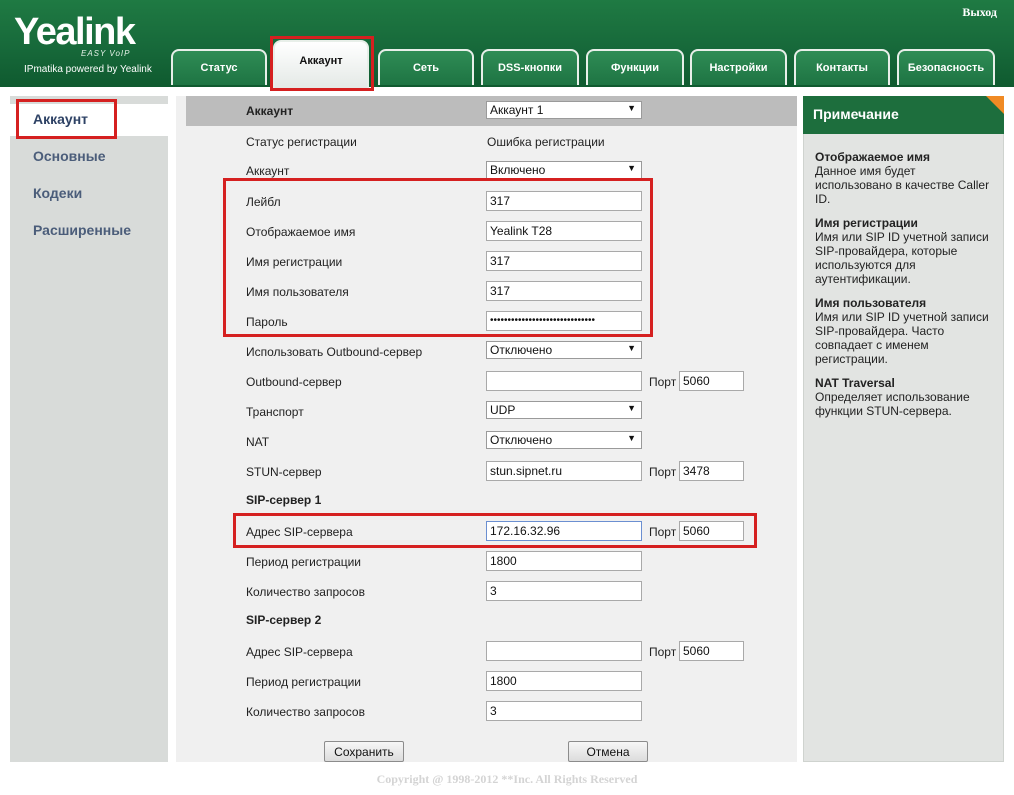 This screenshot has width=1014, height=795. I want to click on user-name-input: 317, so click(564, 291).